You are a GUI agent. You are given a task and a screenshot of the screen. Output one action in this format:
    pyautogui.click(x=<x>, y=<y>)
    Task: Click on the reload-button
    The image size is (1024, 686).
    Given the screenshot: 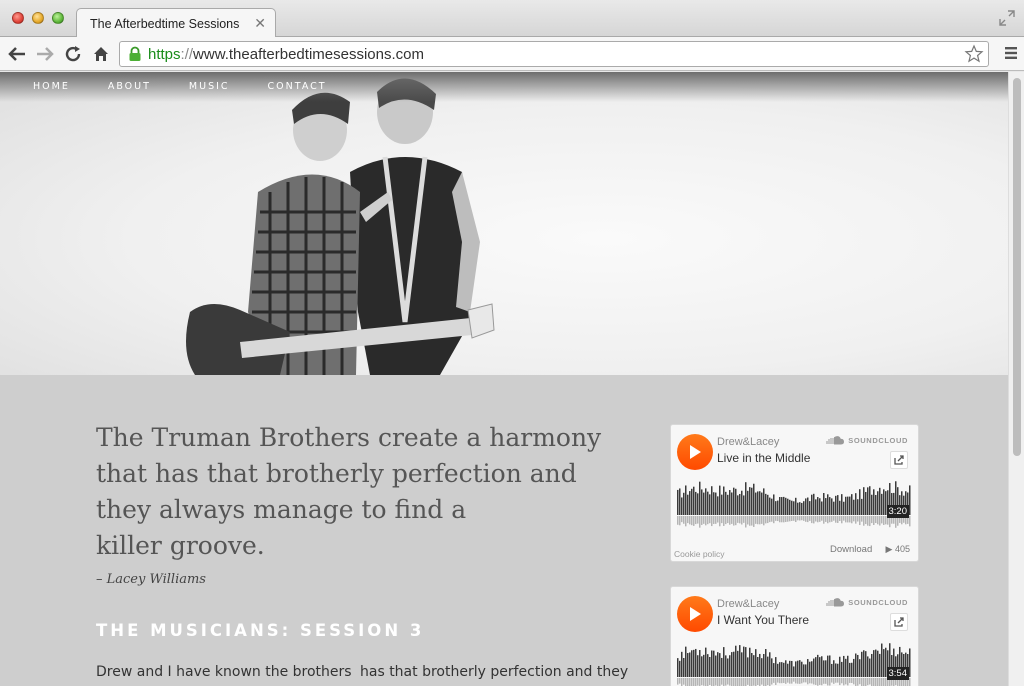 What is the action you would take?
    pyautogui.click(x=73, y=54)
    